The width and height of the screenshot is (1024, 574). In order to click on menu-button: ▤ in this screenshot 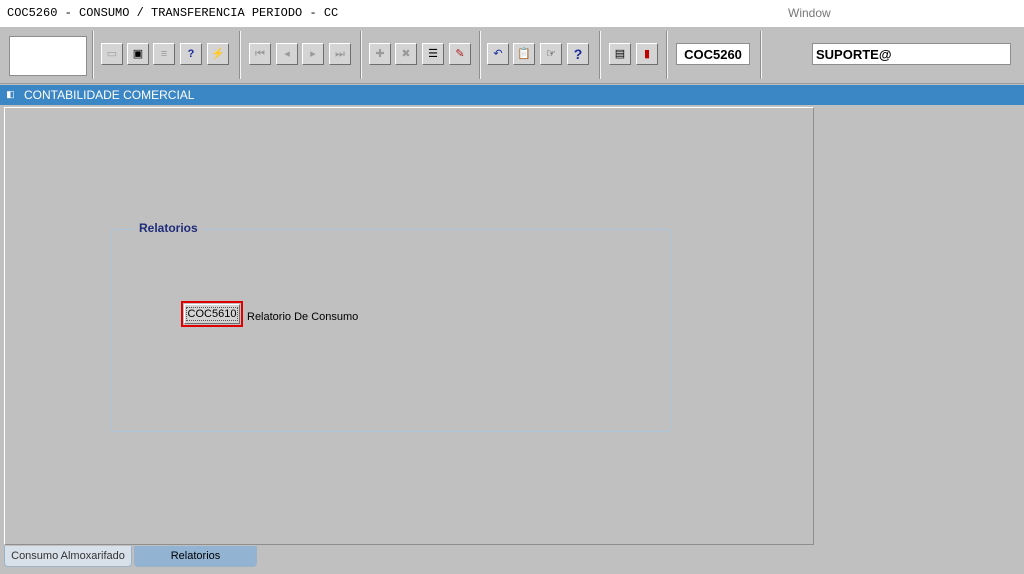, I will do `click(620, 54)`.